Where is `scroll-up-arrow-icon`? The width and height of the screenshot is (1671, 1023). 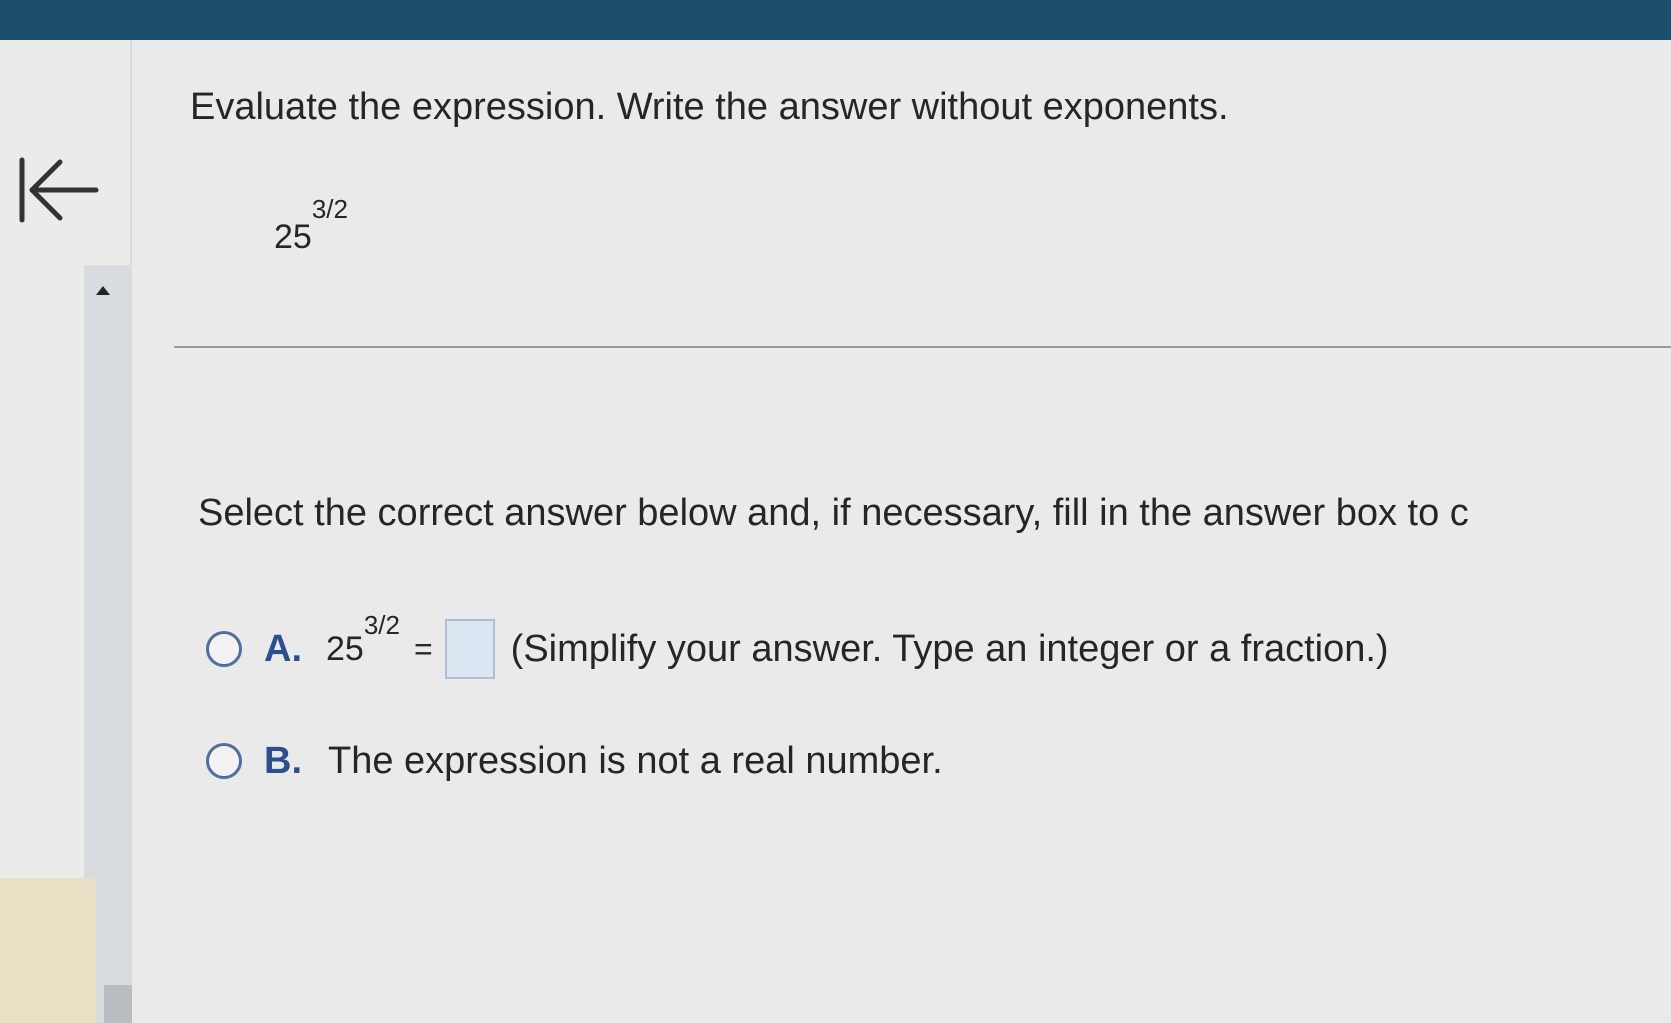
scroll-up-arrow-icon is located at coordinates (103, 290).